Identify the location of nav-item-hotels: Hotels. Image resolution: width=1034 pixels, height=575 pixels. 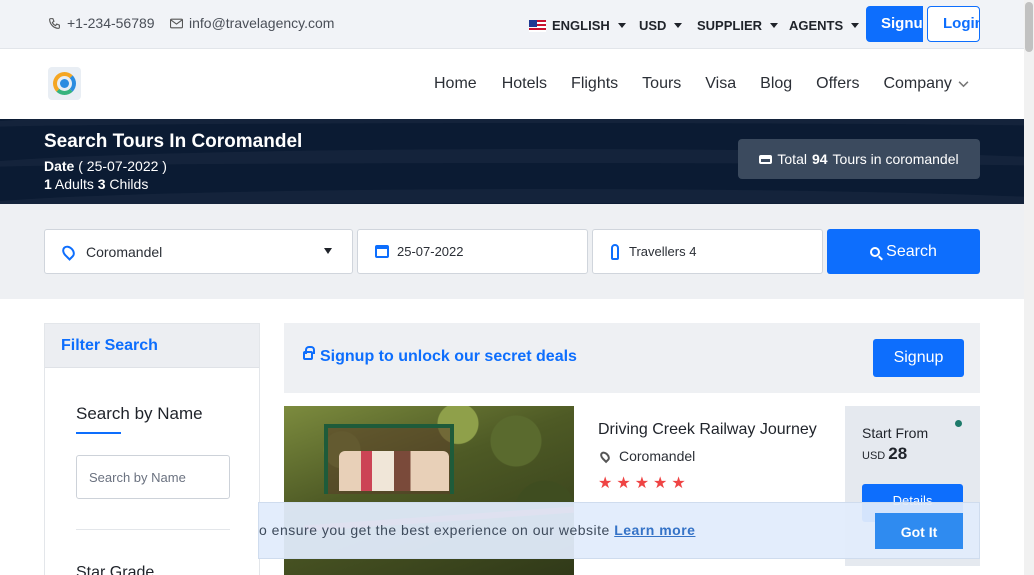
(524, 84).